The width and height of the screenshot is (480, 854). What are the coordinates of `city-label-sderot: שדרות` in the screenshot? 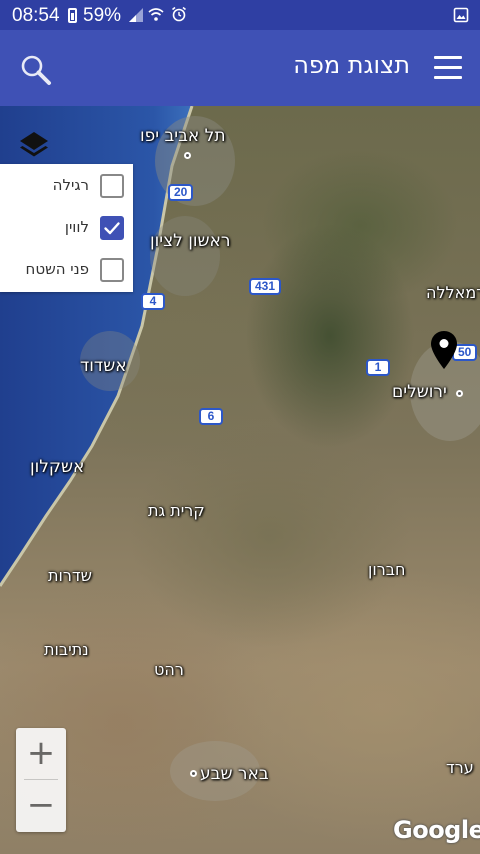 It's located at (70, 575).